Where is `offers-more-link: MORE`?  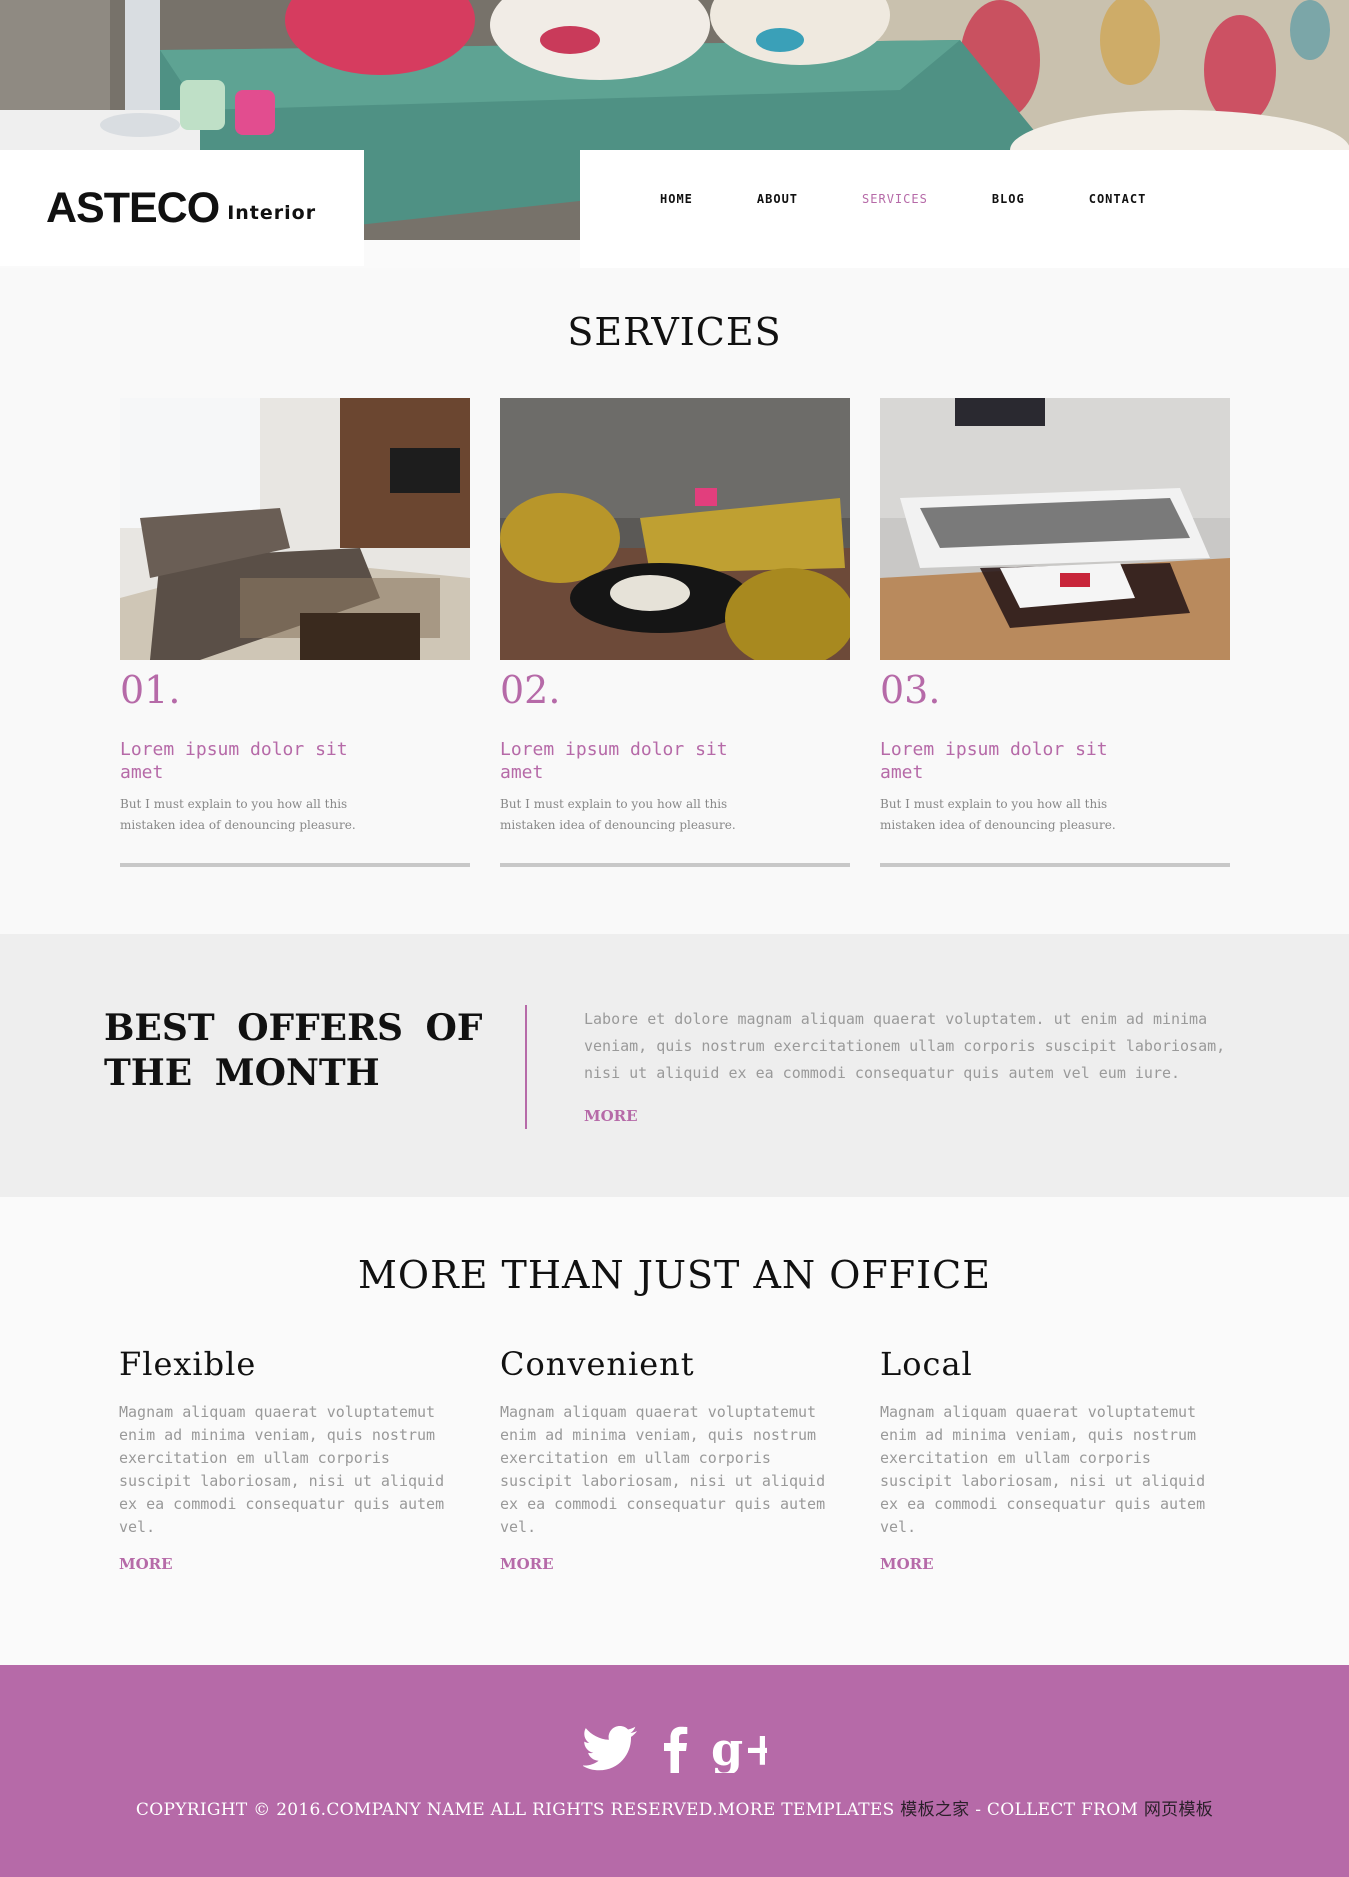
offers-more-link: MORE is located at coordinates (611, 1116).